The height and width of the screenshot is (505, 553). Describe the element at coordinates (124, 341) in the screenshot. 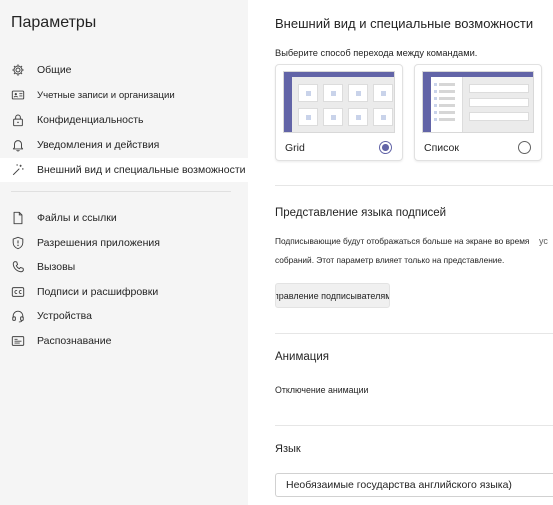

I see `sidebar-item-recognition: Распознавание` at that location.